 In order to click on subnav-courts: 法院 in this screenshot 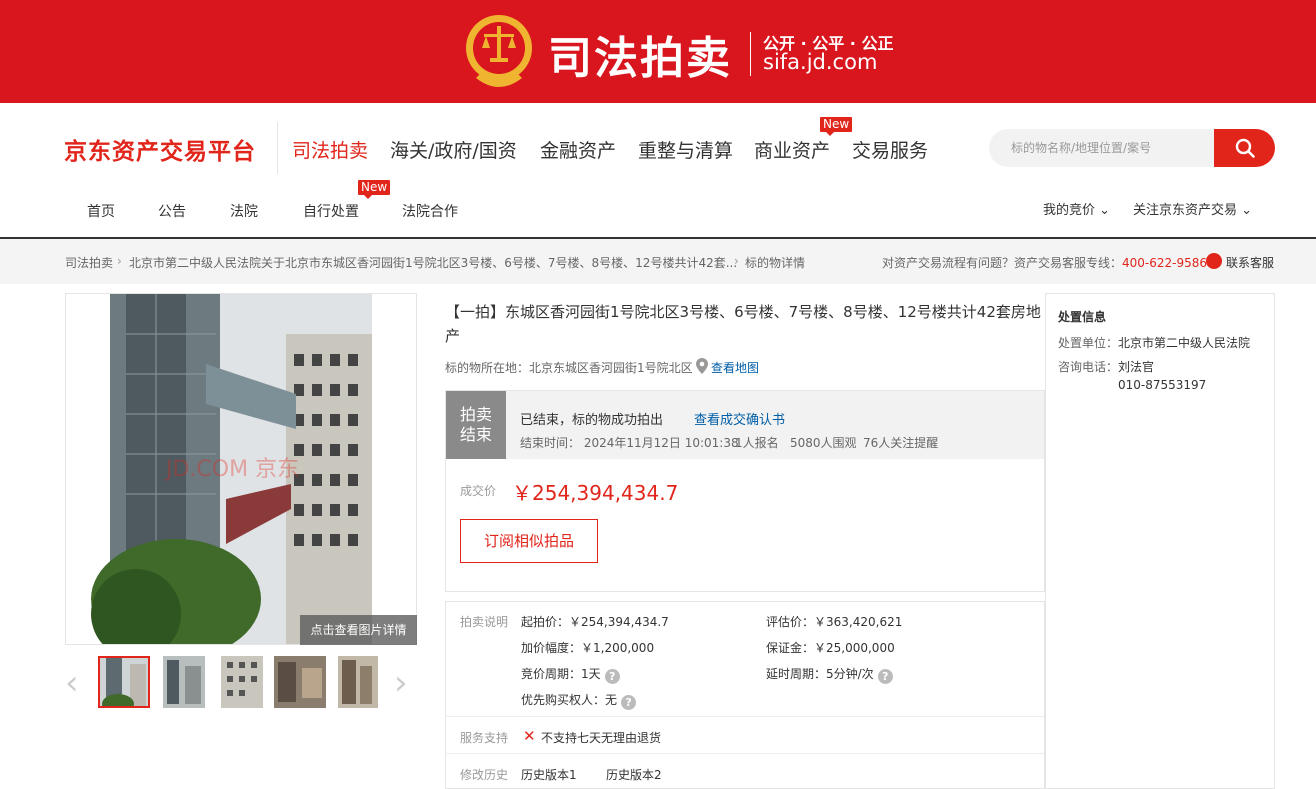, I will do `click(244, 211)`.